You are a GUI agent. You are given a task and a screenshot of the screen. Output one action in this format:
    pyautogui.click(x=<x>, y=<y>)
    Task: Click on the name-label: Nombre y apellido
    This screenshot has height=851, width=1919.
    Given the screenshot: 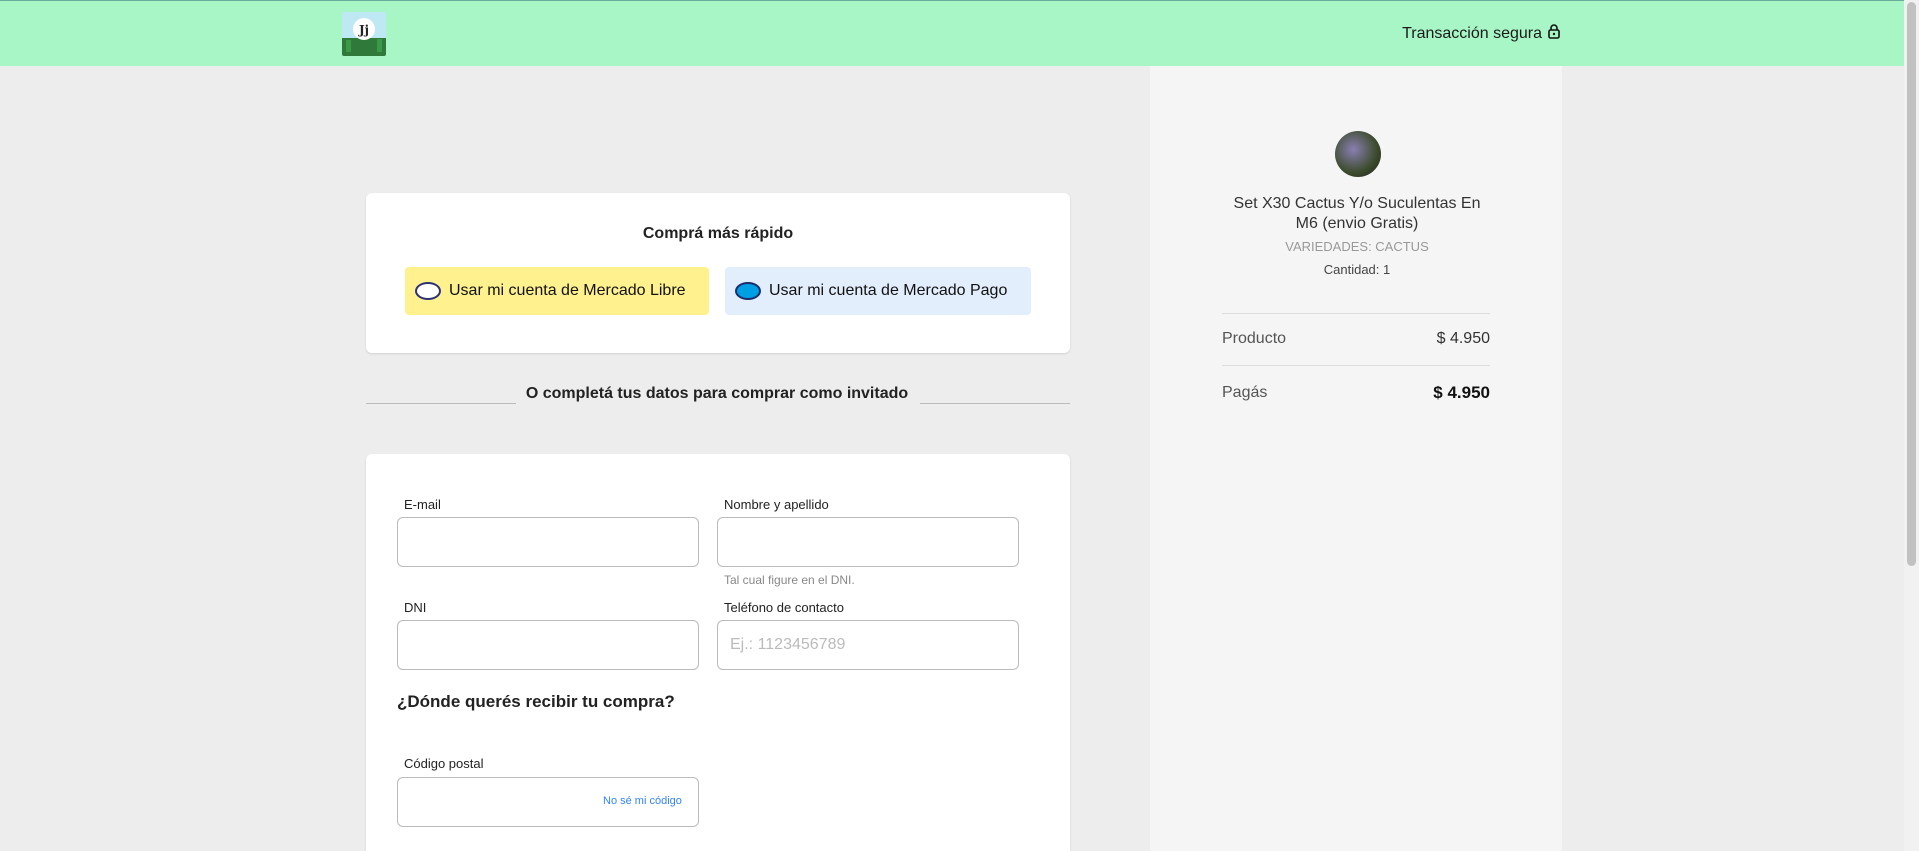 What is the action you would take?
    pyautogui.click(x=776, y=504)
    